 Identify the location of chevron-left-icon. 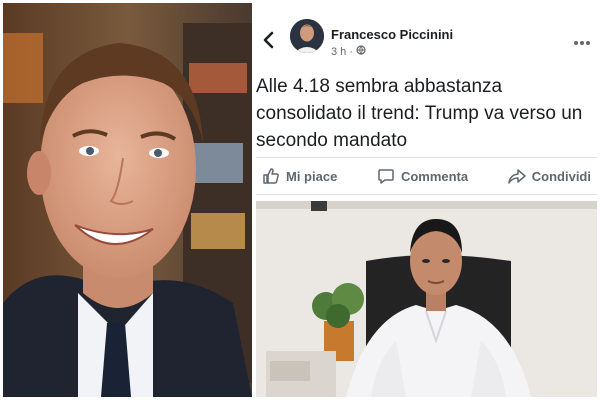
(268, 42).